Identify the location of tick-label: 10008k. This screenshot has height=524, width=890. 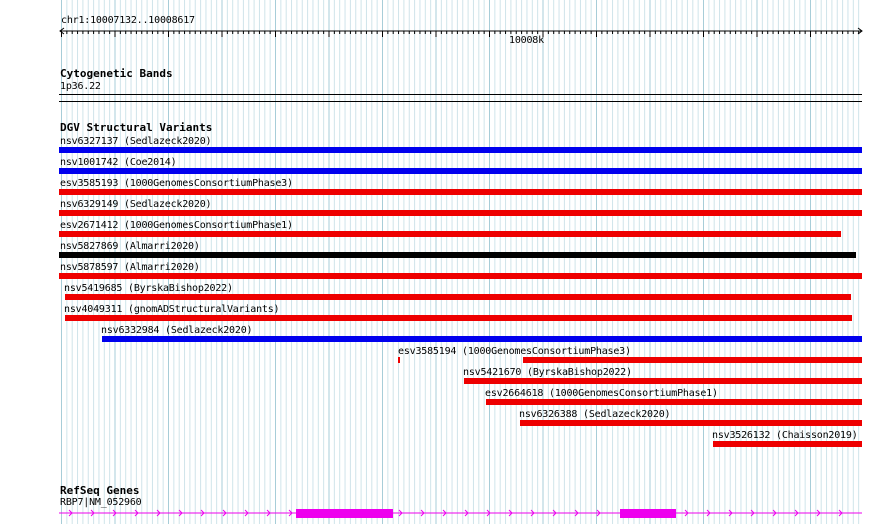
(526, 40).